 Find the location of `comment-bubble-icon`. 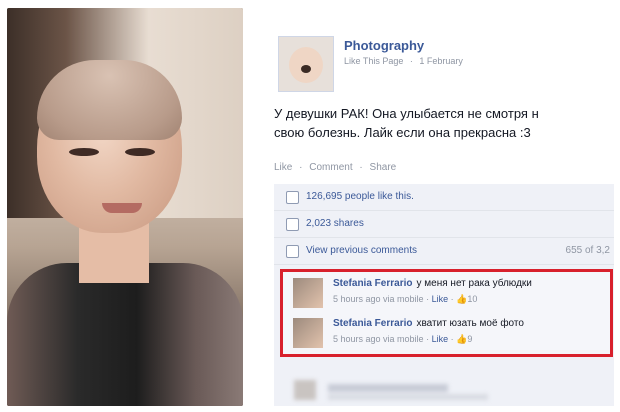

comment-bubble-icon is located at coordinates (292, 251).